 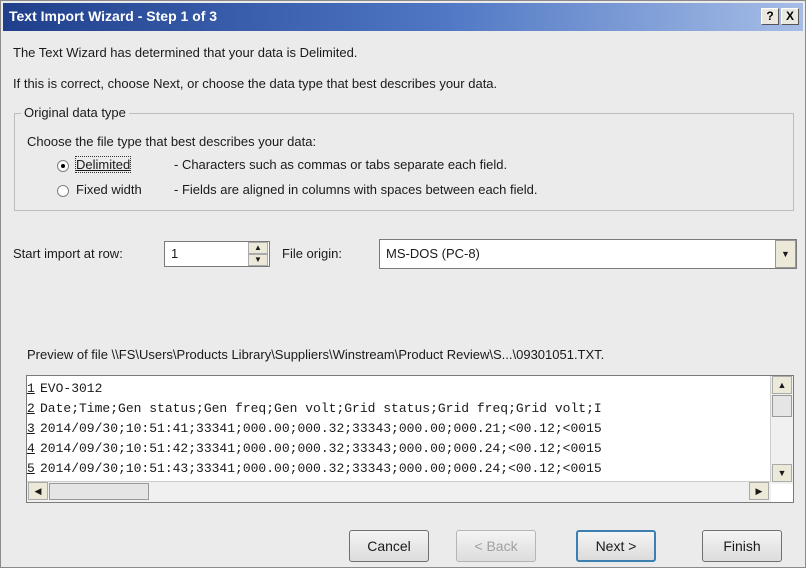 What do you see at coordinates (68, 253) in the screenshot?
I see `start-row-label: Start import at row:` at bounding box center [68, 253].